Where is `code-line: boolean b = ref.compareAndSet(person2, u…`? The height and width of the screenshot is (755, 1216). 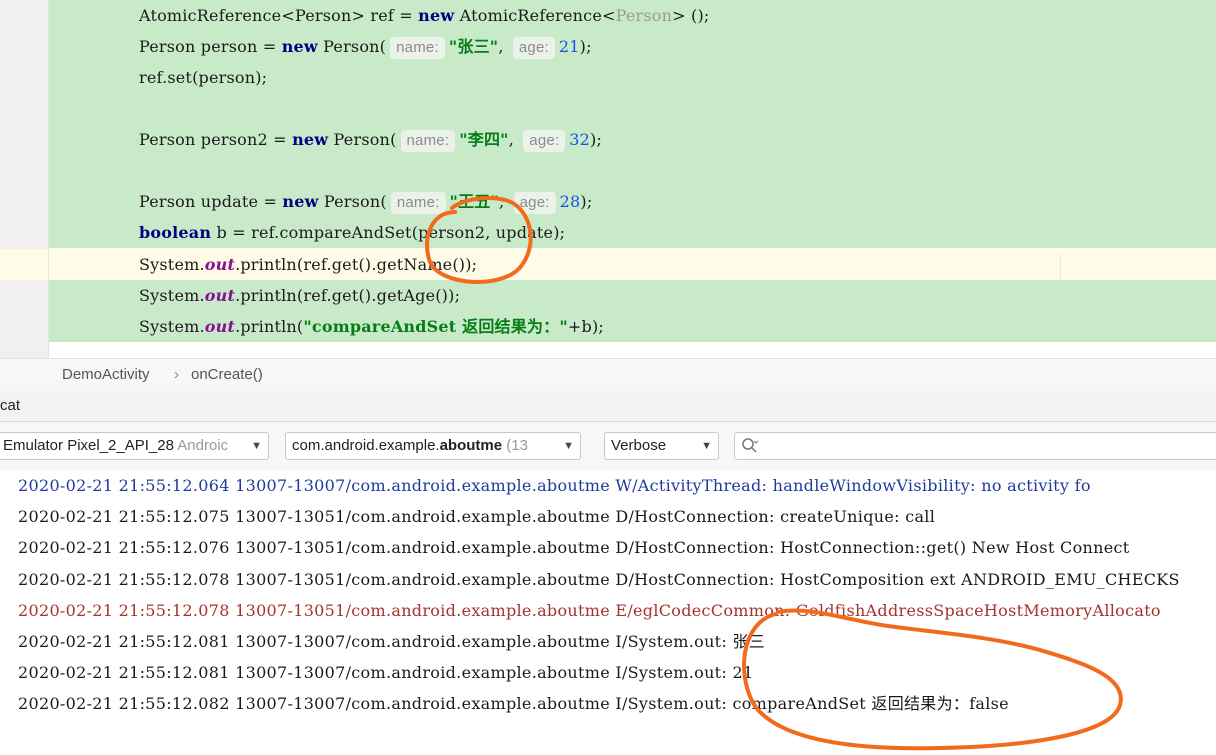 code-line: boolean b = ref.compareAndSet(person2, u… is located at coordinates (632, 232).